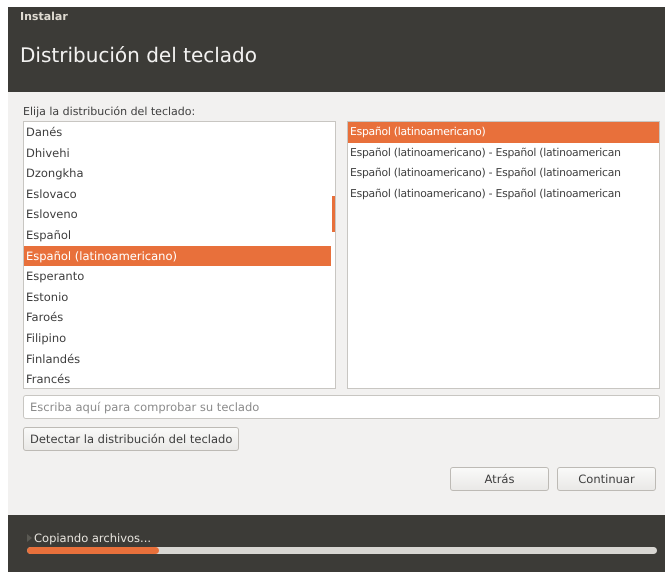 The width and height of the screenshot is (665, 572). Describe the element at coordinates (177, 276) in the screenshot. I see `list-item: Esperanto` at that location.